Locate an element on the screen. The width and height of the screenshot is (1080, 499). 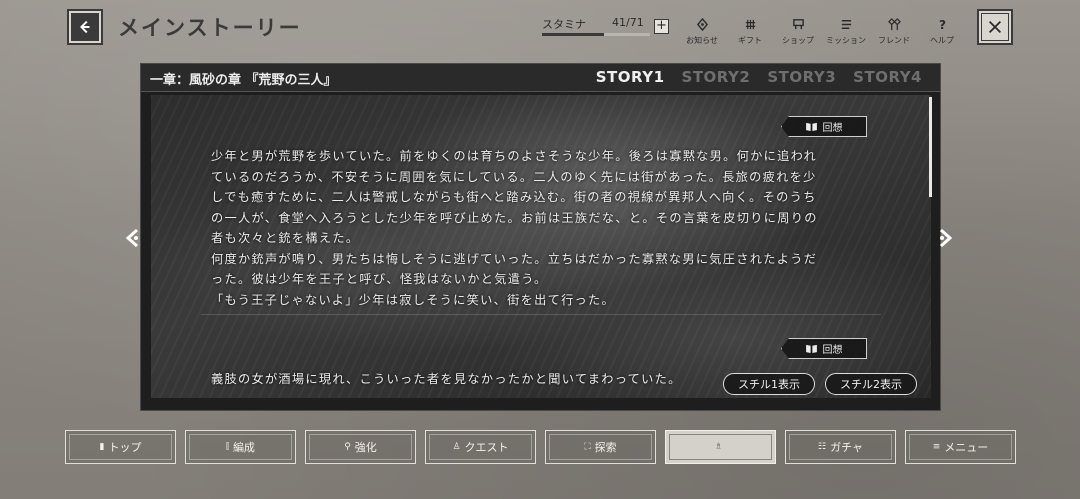
topnav-notice-label: お知らせ is located at coordinates (702, 40).